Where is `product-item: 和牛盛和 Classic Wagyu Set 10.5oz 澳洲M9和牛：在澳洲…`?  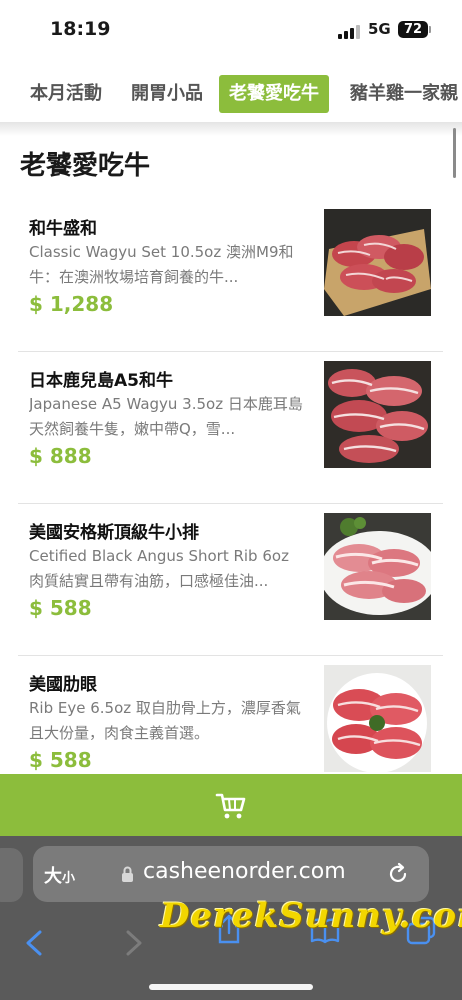 product-item: 和牛盛和 Classic Wagyu Set 10.5oz 澳洲M9和牛：在澳洲… is located at coordinates (230, 276).